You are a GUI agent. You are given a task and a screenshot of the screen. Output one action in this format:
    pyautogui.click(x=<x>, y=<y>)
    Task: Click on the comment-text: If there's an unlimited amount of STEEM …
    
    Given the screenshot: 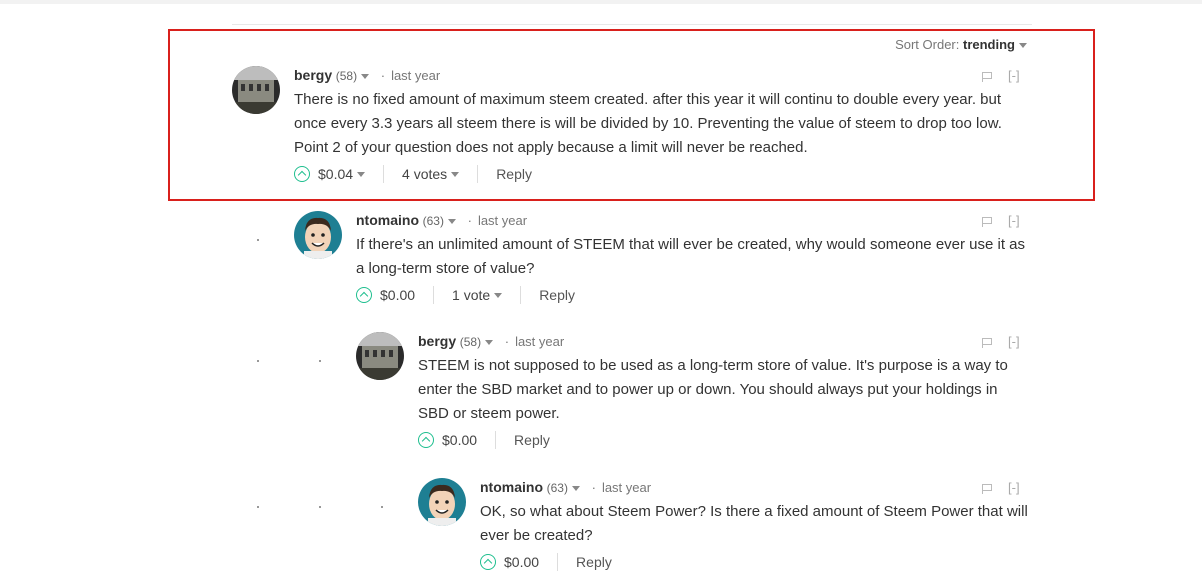 What is the action you would take?
    pyautogui.click(x=691, y=256)
    